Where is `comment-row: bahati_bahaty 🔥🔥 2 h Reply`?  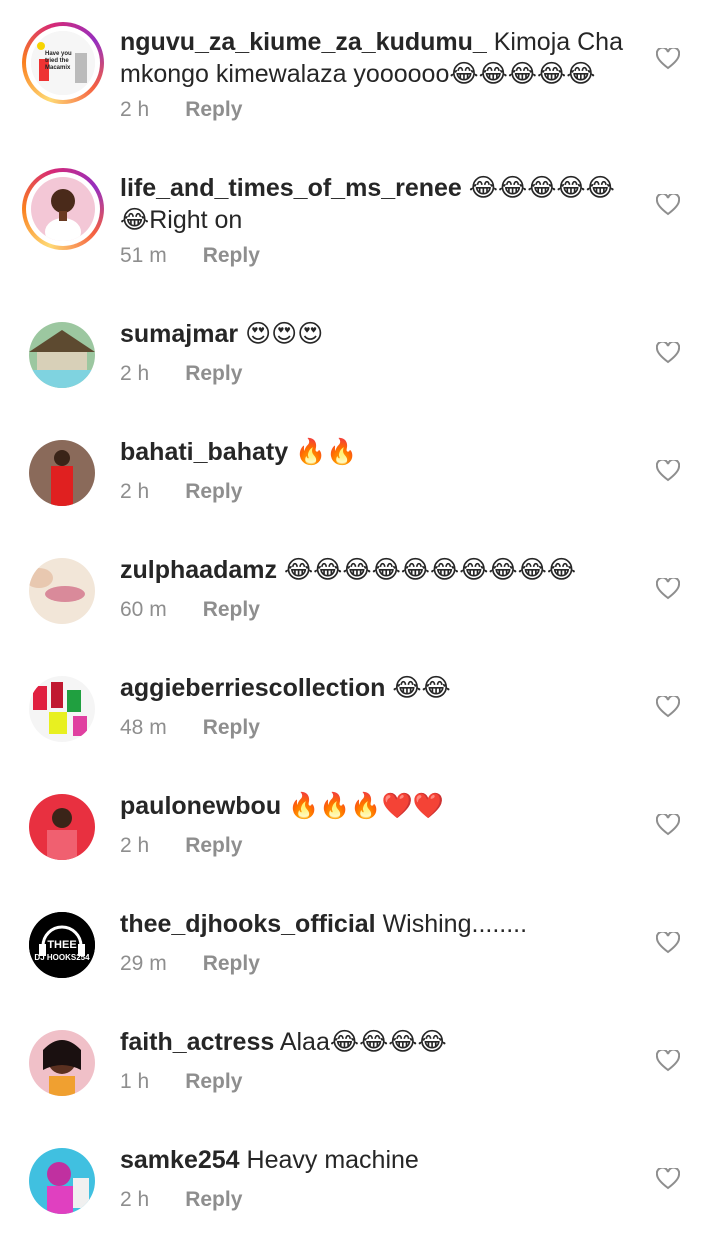
comment-row: bahati_bahaty 🔥🔥 2 h Reply is located at coordinates (360, 469).